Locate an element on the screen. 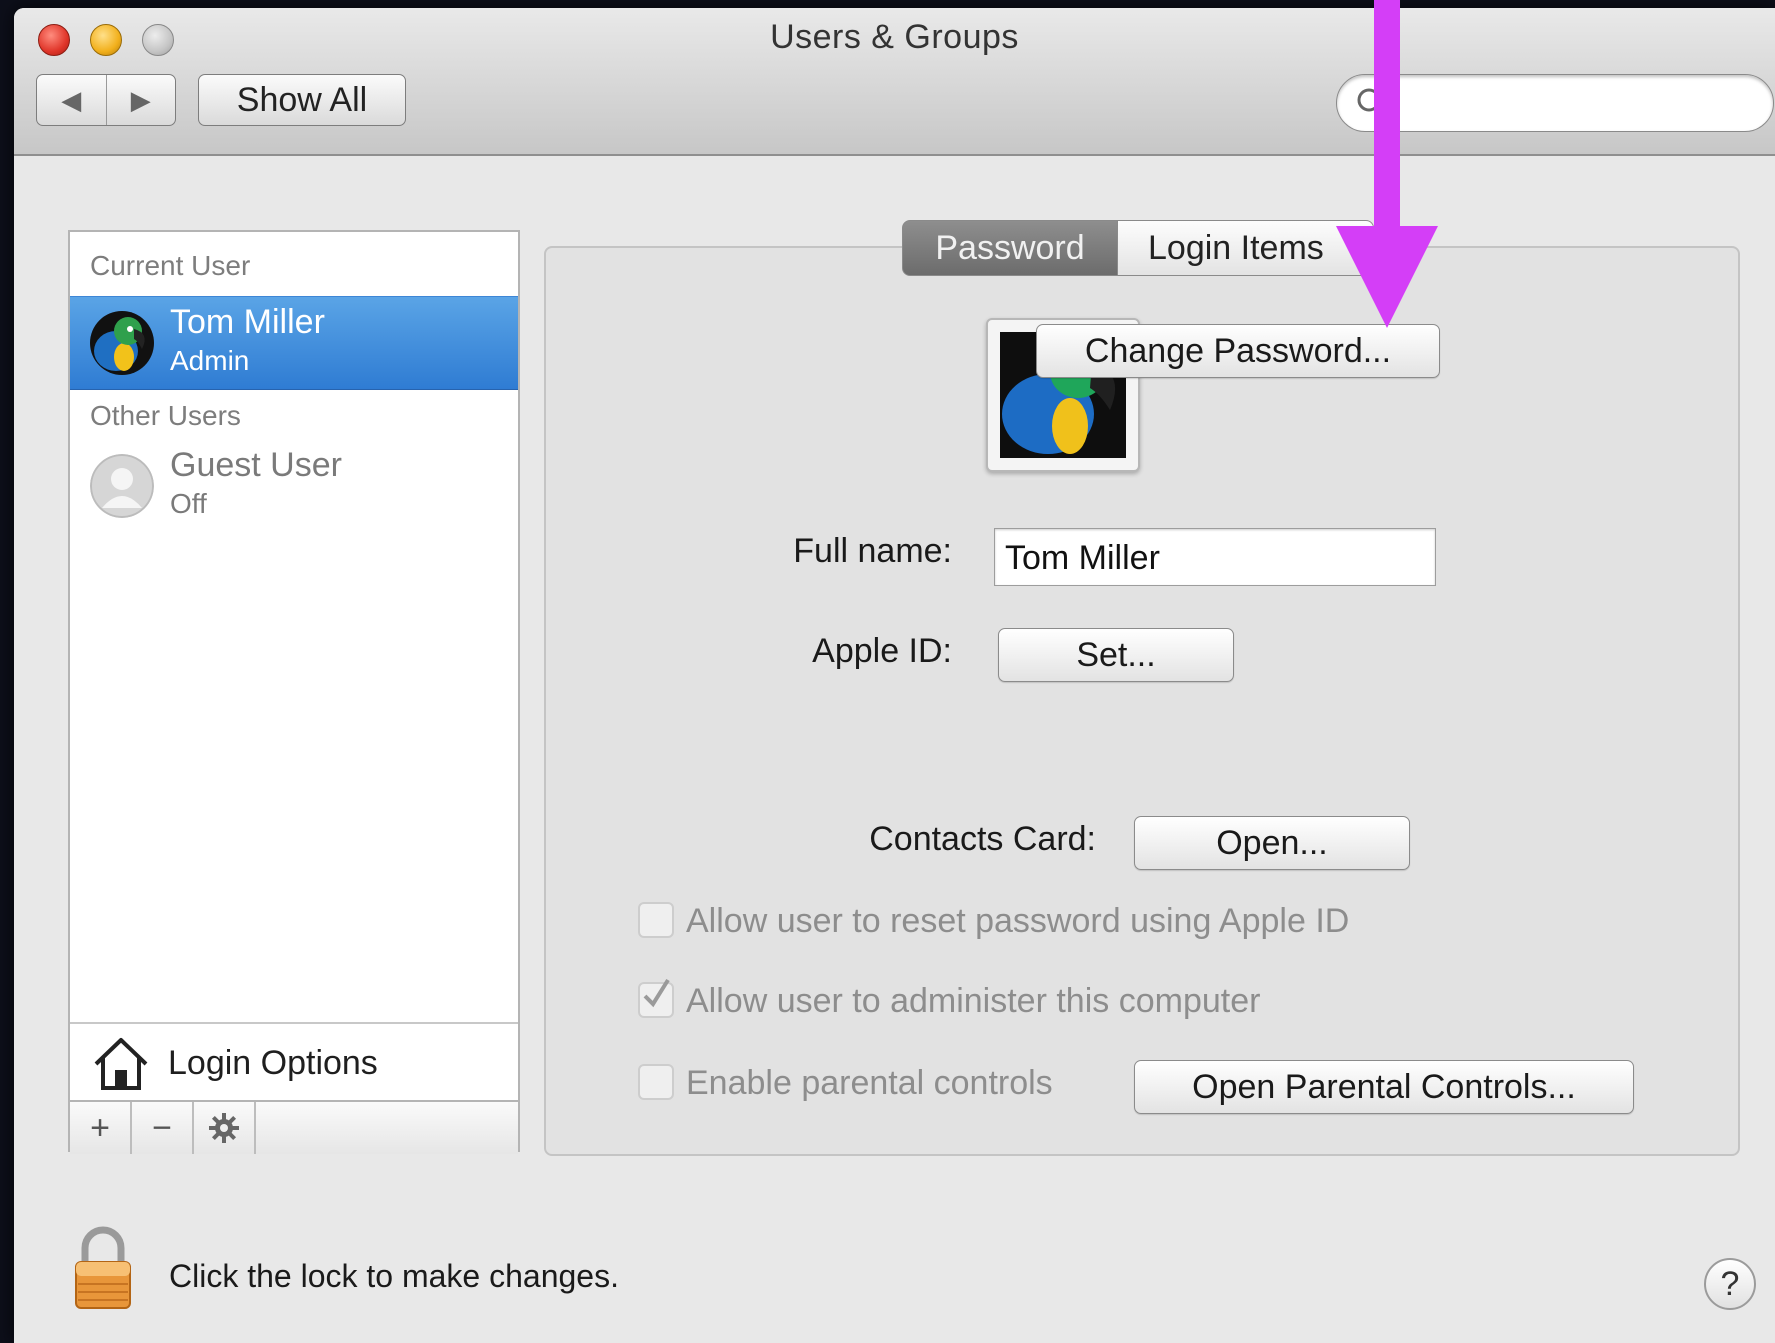 This screenshot has height=1343, width=1775. parental-controls-label: Enable parental controls is located at coordinates (869, 1083).